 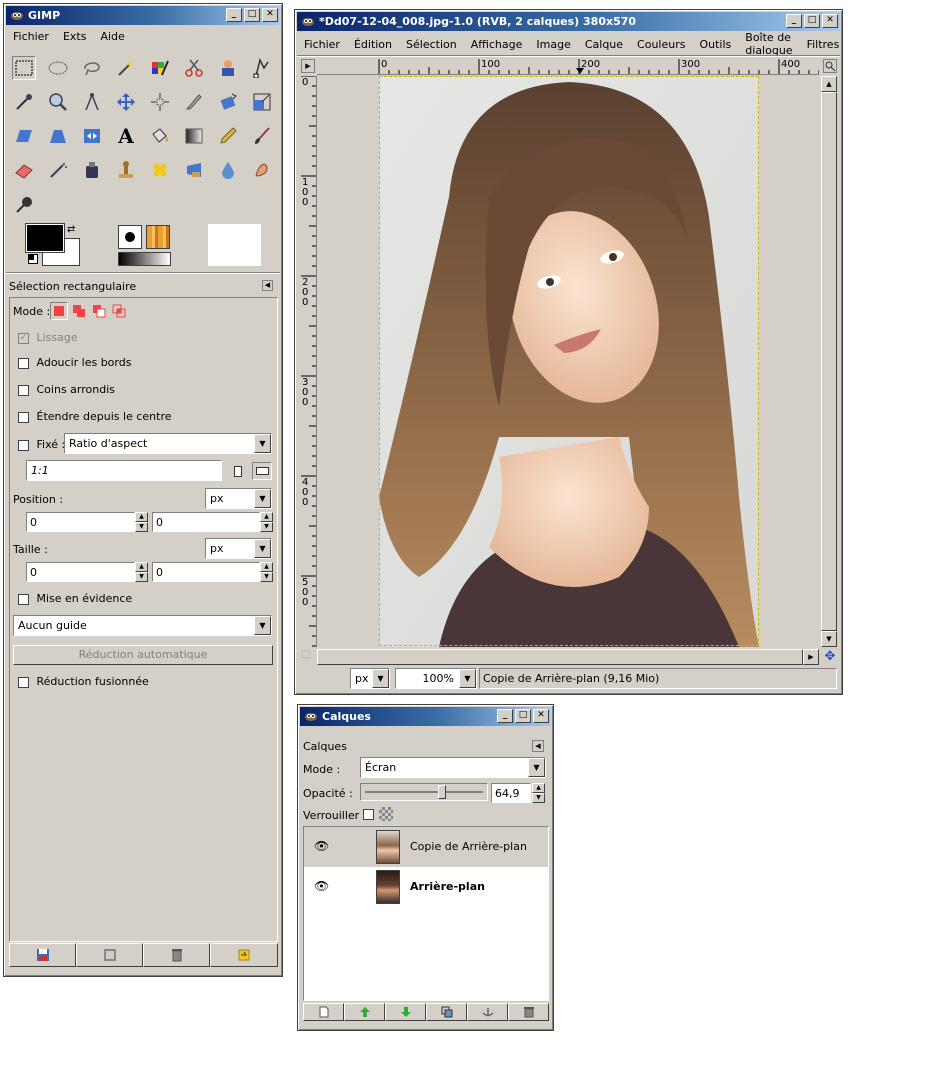 What do you see at coordinates (143, 15) in the screenshot?
I see `toolbox-titlebar: GIMP _ □ ✕` at bounding box center [143, 15].